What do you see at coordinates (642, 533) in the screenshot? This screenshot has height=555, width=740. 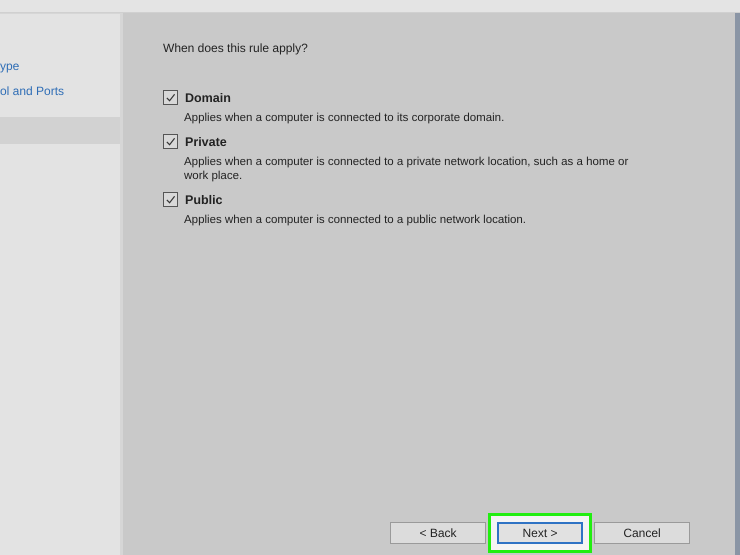 I see `dialog-button: Cancel` at bounding box center [642, 533].